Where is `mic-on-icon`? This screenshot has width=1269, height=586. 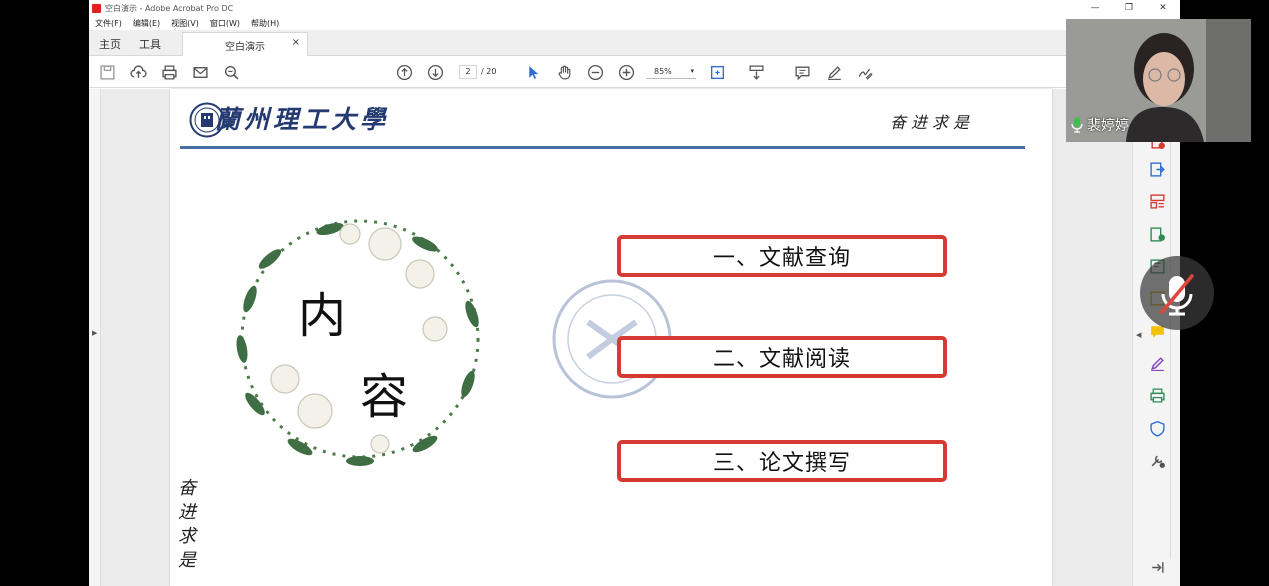
mic-on-icon is located at coordinates (1077, 125).